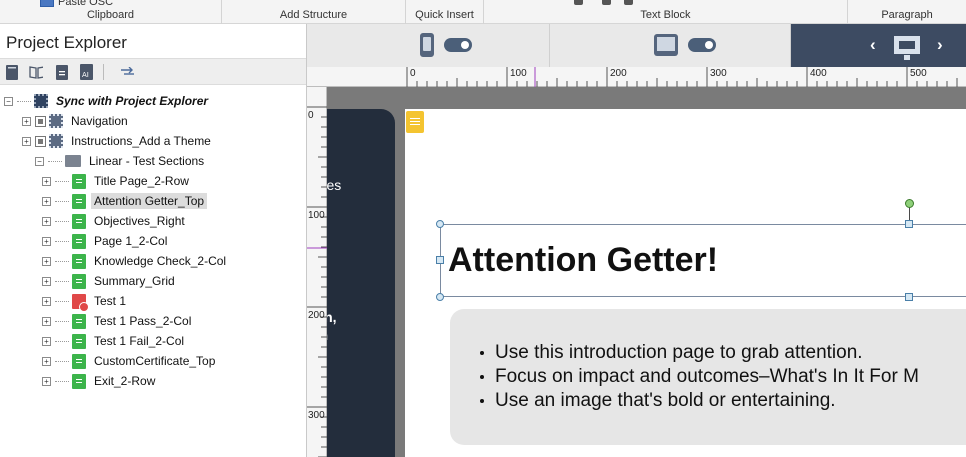  I want to click on ribbon-group-text-block: Text Block, so click(666, 12).